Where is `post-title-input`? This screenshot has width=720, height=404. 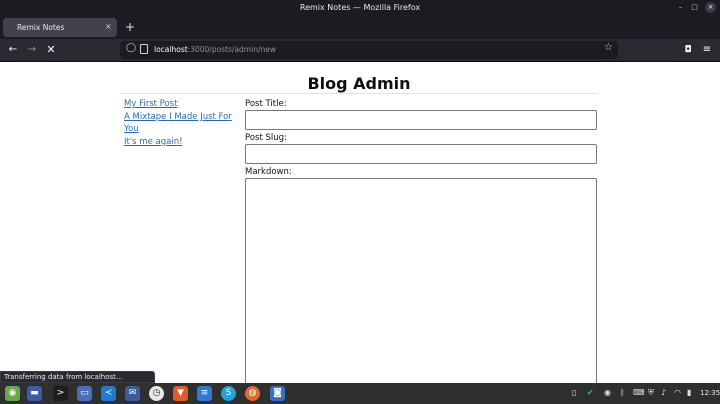 post-title-input is located at coordinates (421, 120).